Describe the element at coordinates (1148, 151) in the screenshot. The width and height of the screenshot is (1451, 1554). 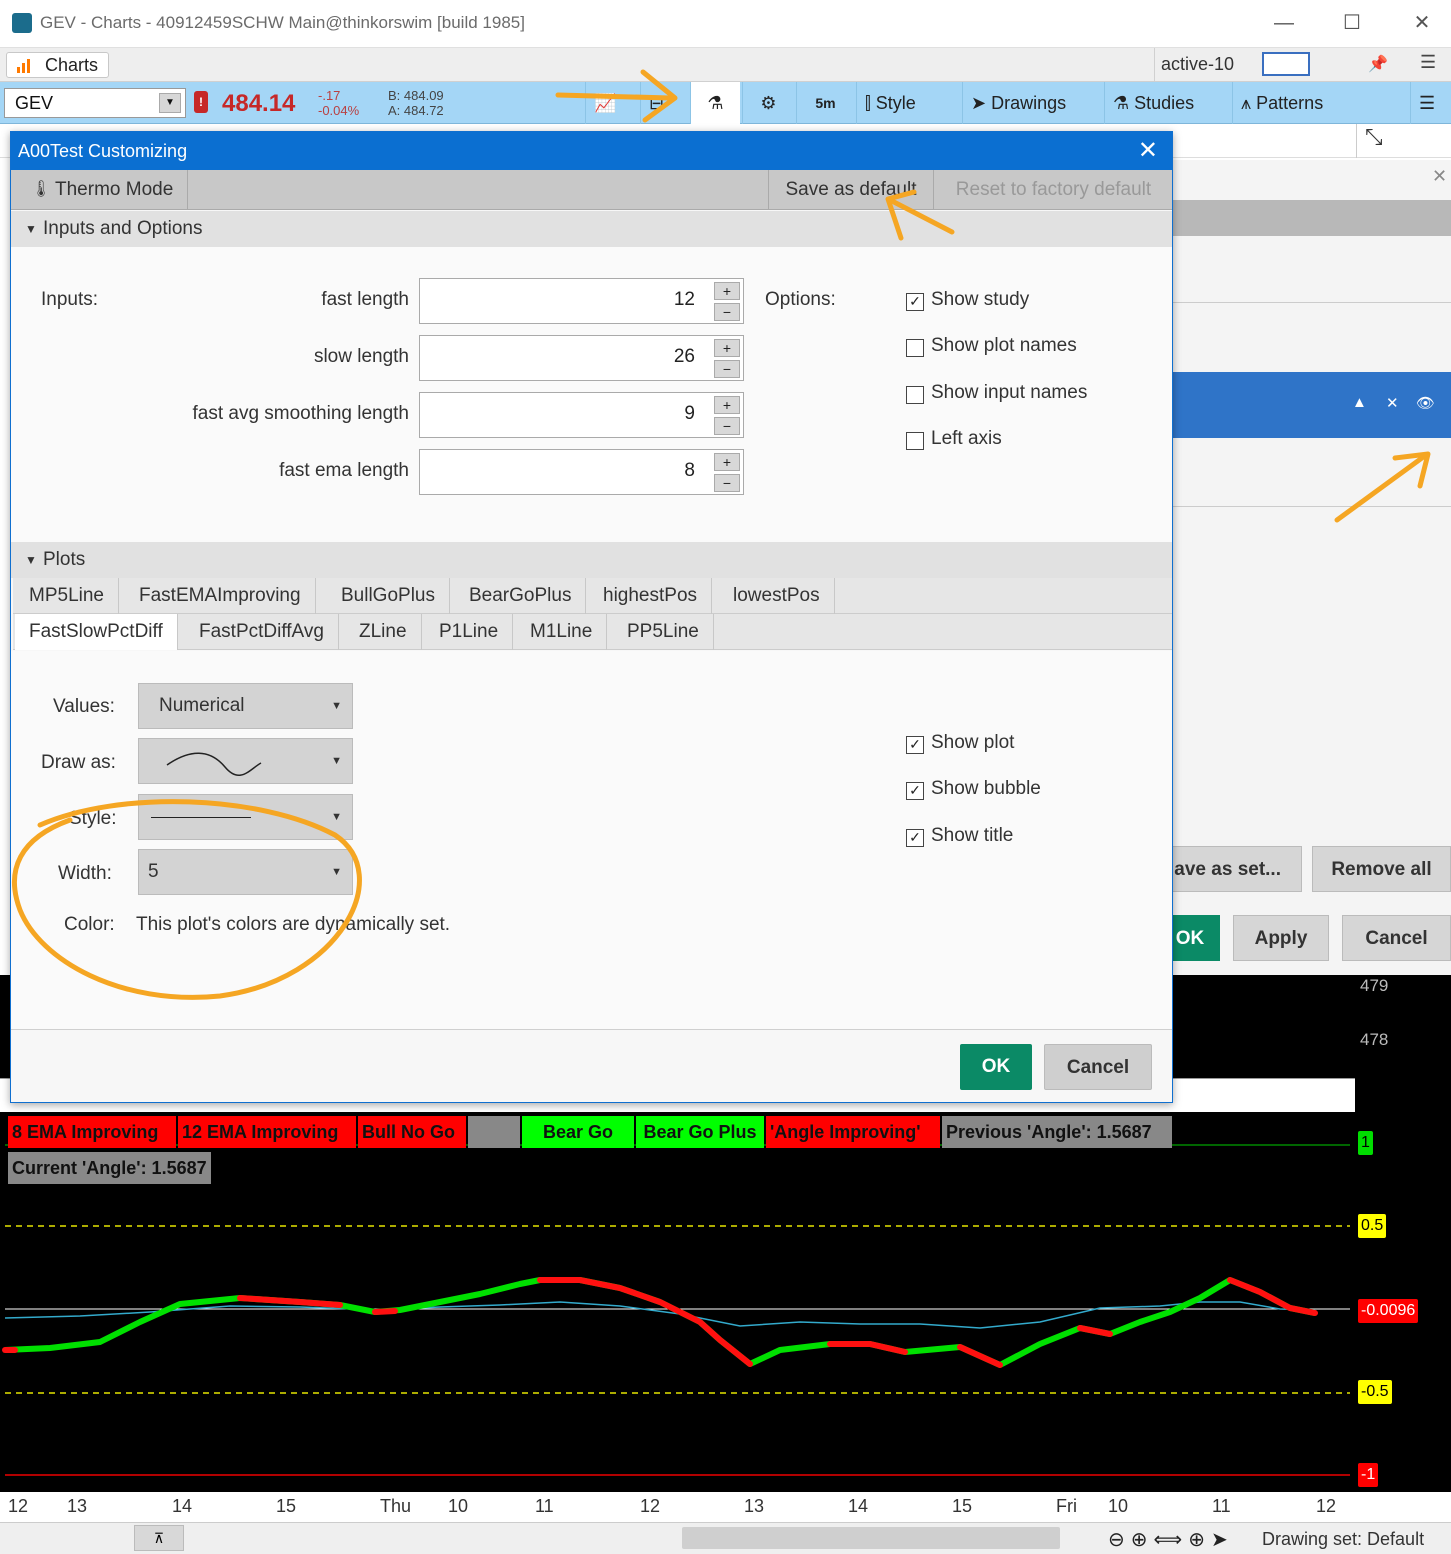
I see `dialog-close-icon: ✕` at that location.